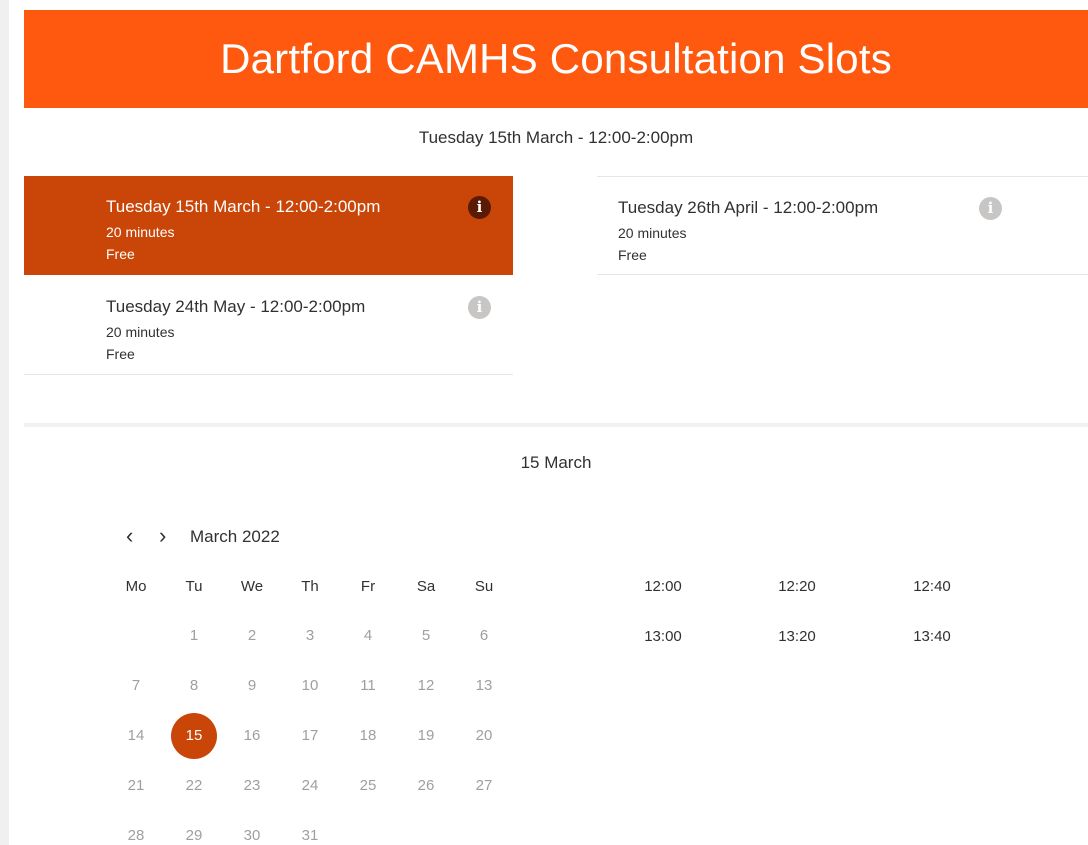 Image resolution: width=1088 pixels, height=845 pixels. What do you see at coordinates (136, 586) in the screenshot?
I see `weekday-header: Mo` at bounding box center [136, 586].